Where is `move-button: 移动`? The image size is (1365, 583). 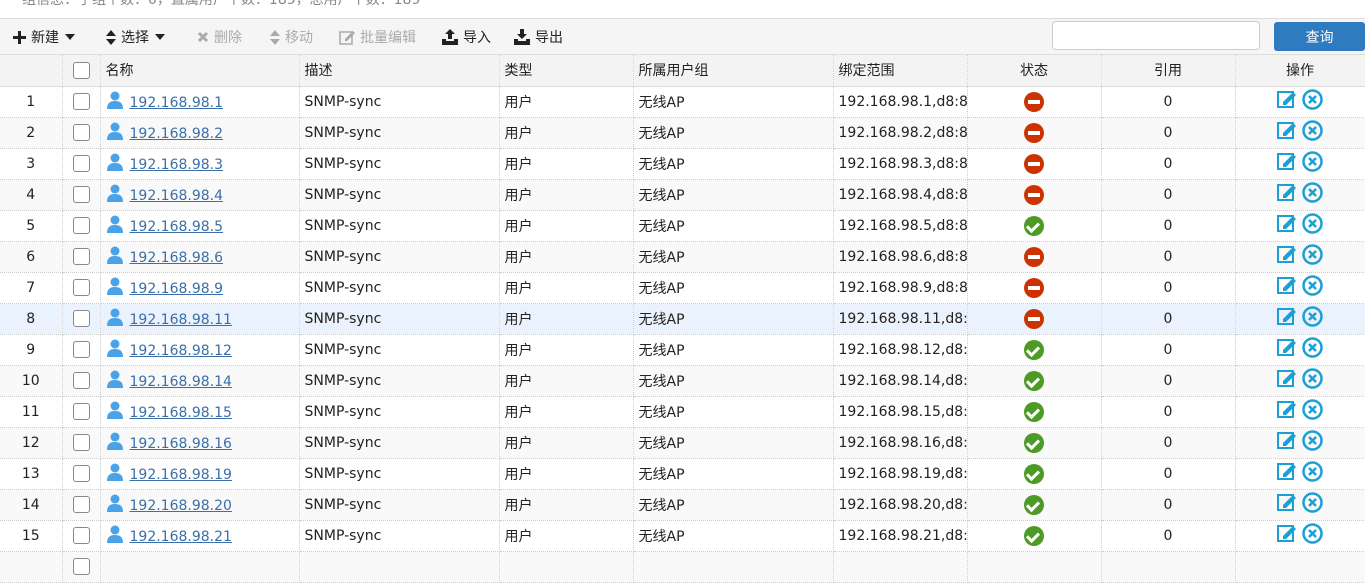
move-button: 移动 is located at coordinates (291, 37).